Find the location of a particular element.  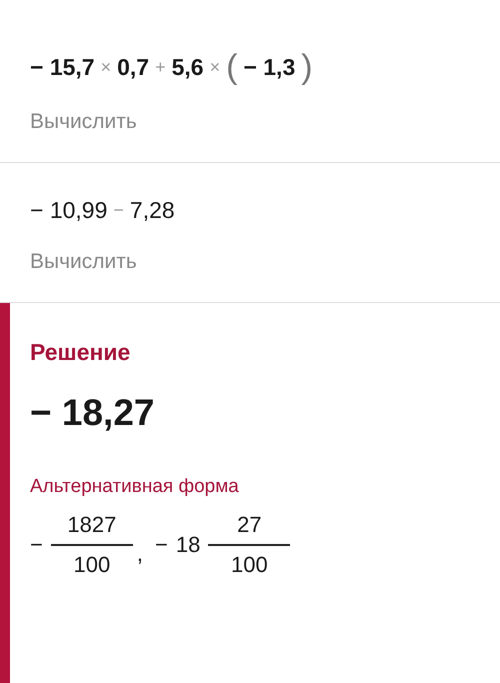

number: − 1,3 is located at coordinates (269, 67).